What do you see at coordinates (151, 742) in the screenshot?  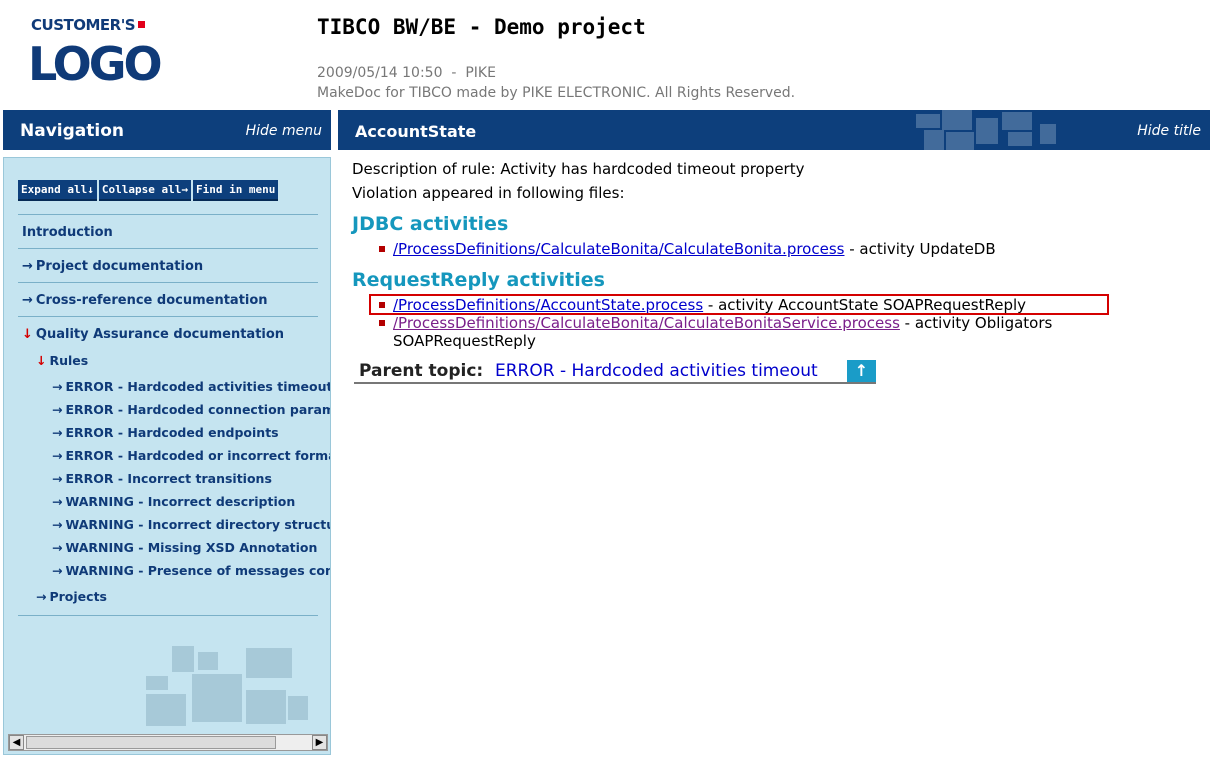 I see `scrollbar-thumb` at bounding box center [151, 742].